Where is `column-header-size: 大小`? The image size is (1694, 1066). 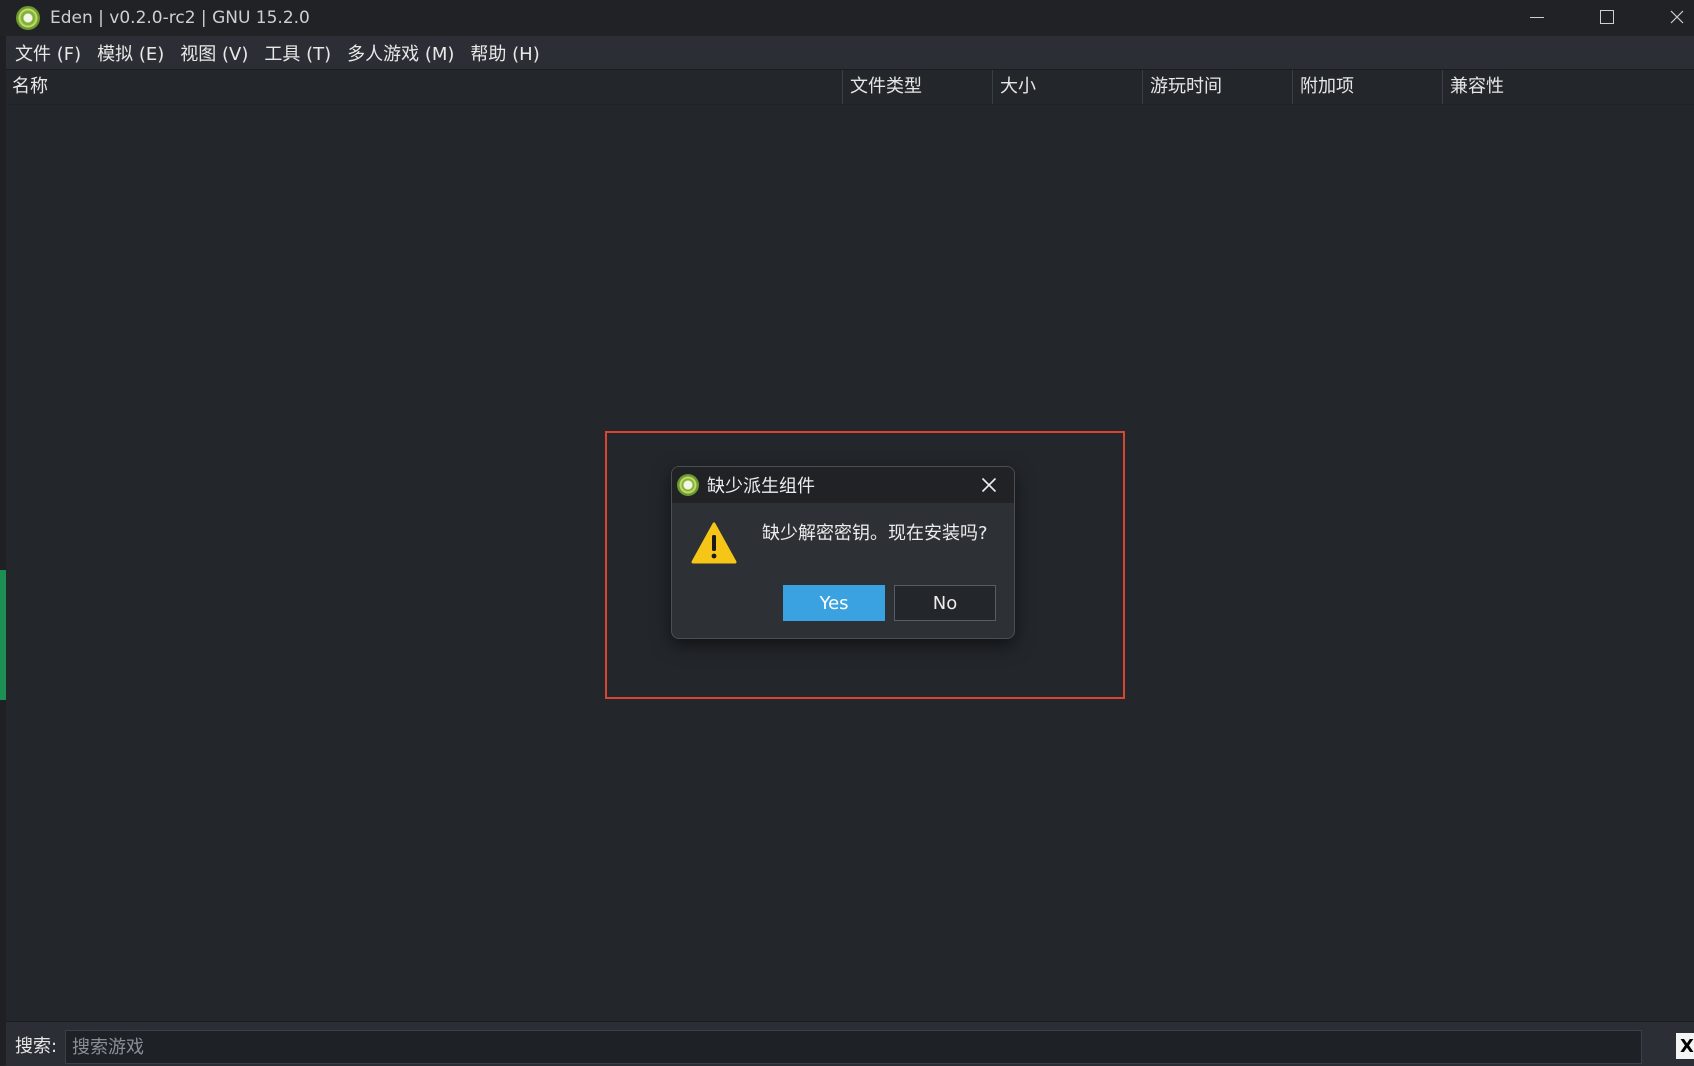 column-header-size: 大小 is located at coordinates (1015, 87).